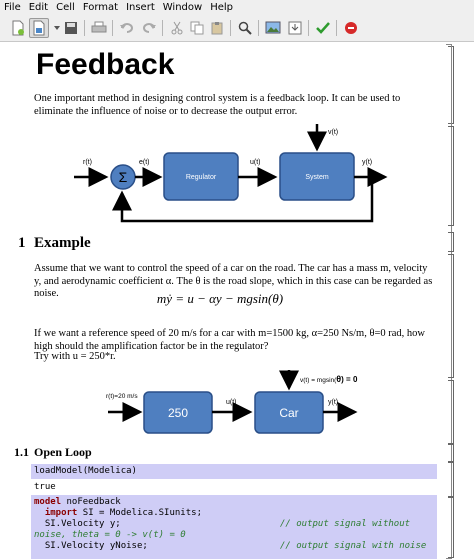  Describe the element at coordinates (100, 7) in the screenshot. I see `menu-format: Format` at that location.